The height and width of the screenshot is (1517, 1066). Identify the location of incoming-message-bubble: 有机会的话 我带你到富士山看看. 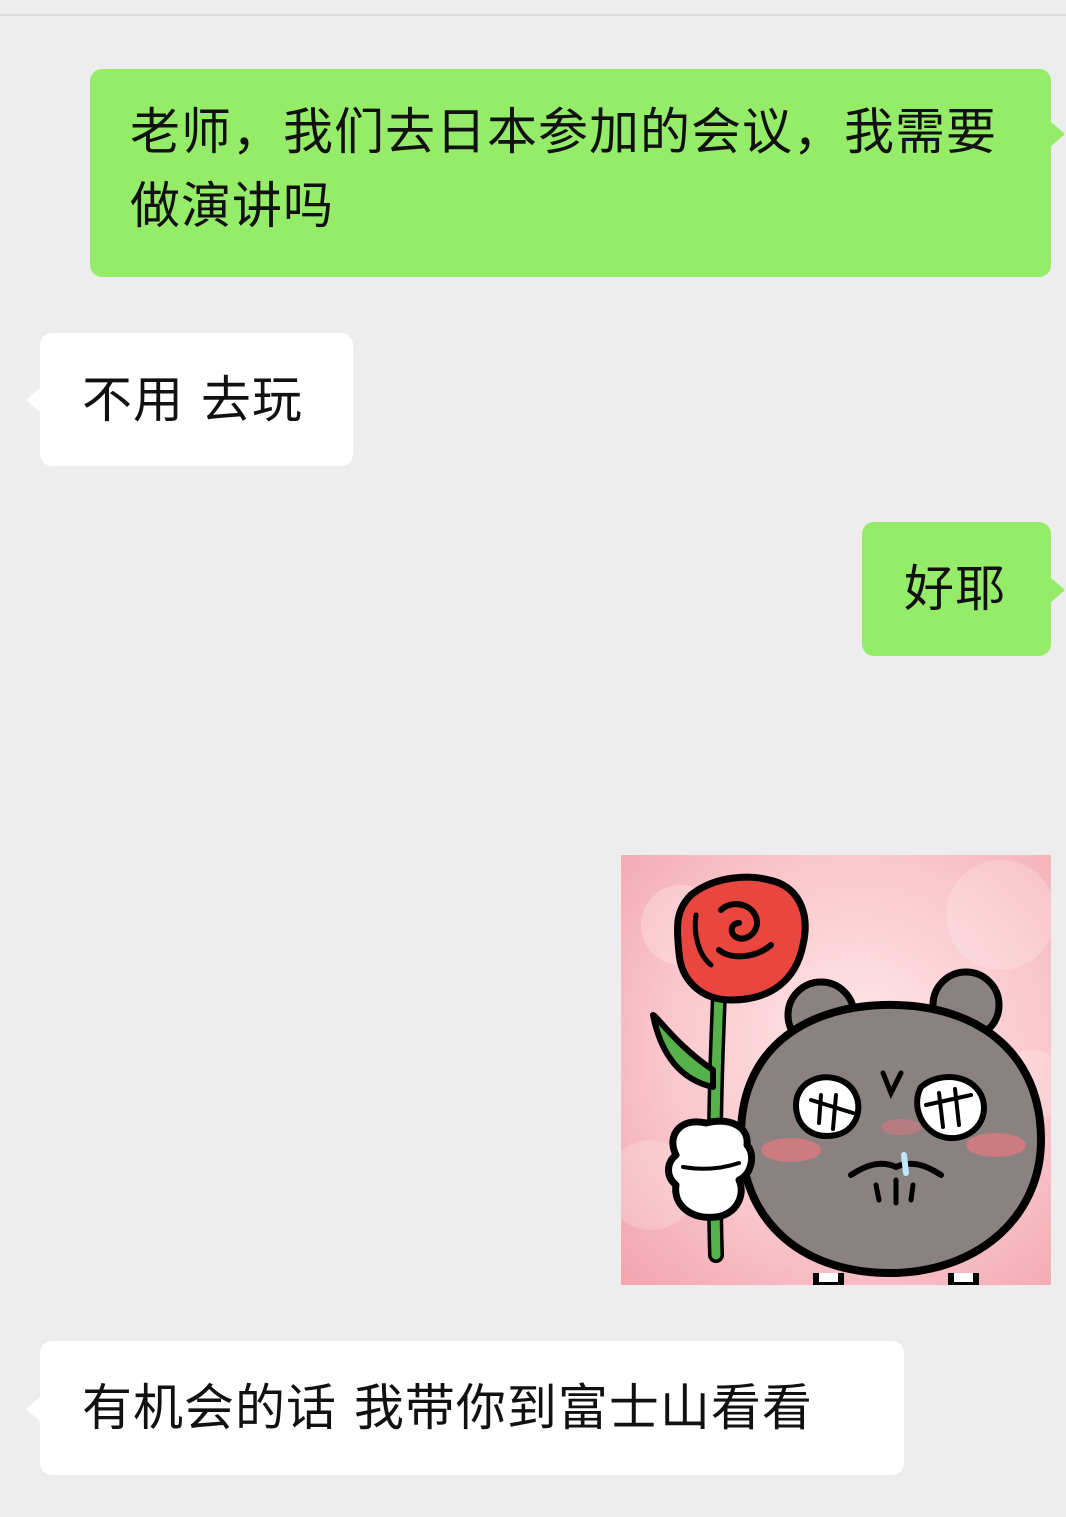
(465, 1408).